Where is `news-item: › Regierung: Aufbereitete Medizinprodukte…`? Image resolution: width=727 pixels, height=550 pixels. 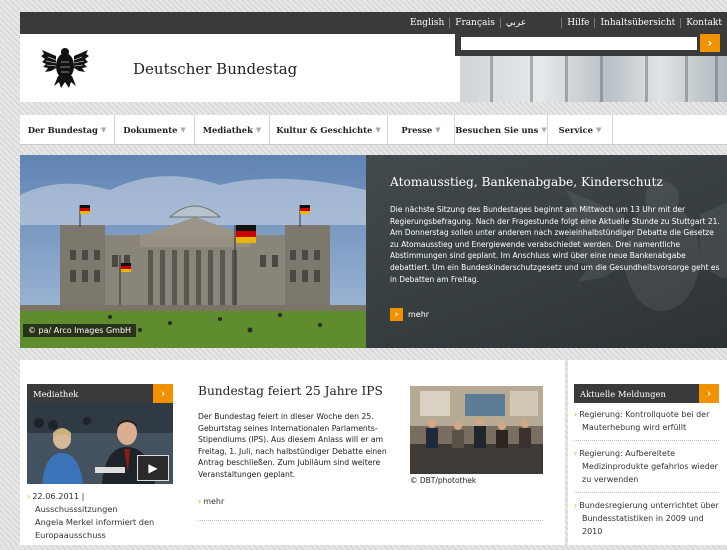 news-item: › Regierung: Aufbereitete Medizinprodukte… is located at coordinates (646, 470).